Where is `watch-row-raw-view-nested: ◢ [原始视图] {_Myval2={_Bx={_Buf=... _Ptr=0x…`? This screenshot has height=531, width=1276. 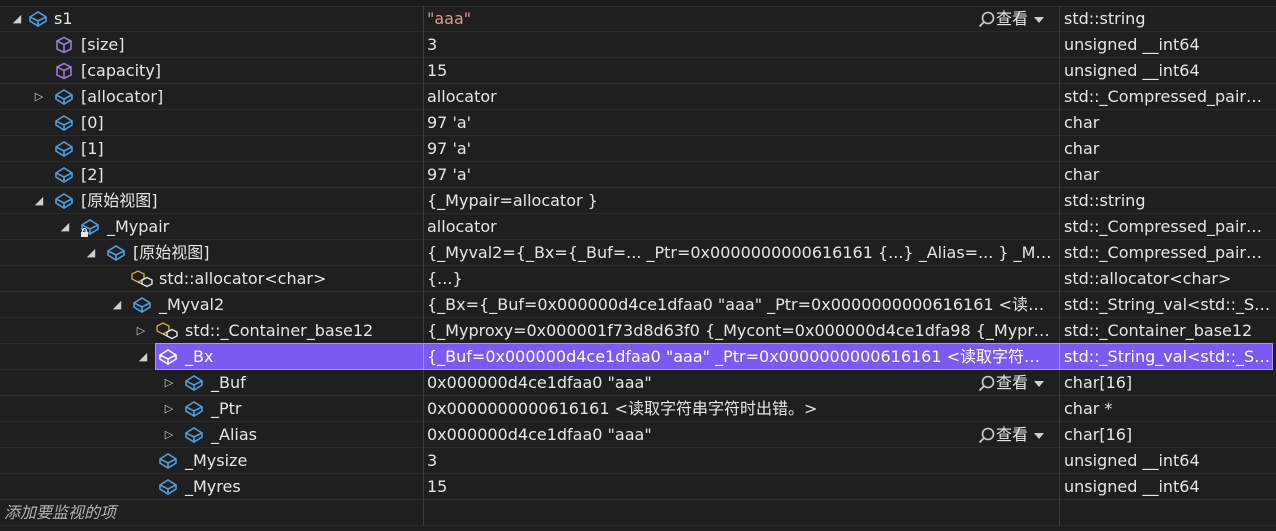
watch-row-raw-view-nested: ◢ [原始视图] {_Myval2={_Bx={_Buf=... _Ptr=0x… is located at coordinates (638, 253).